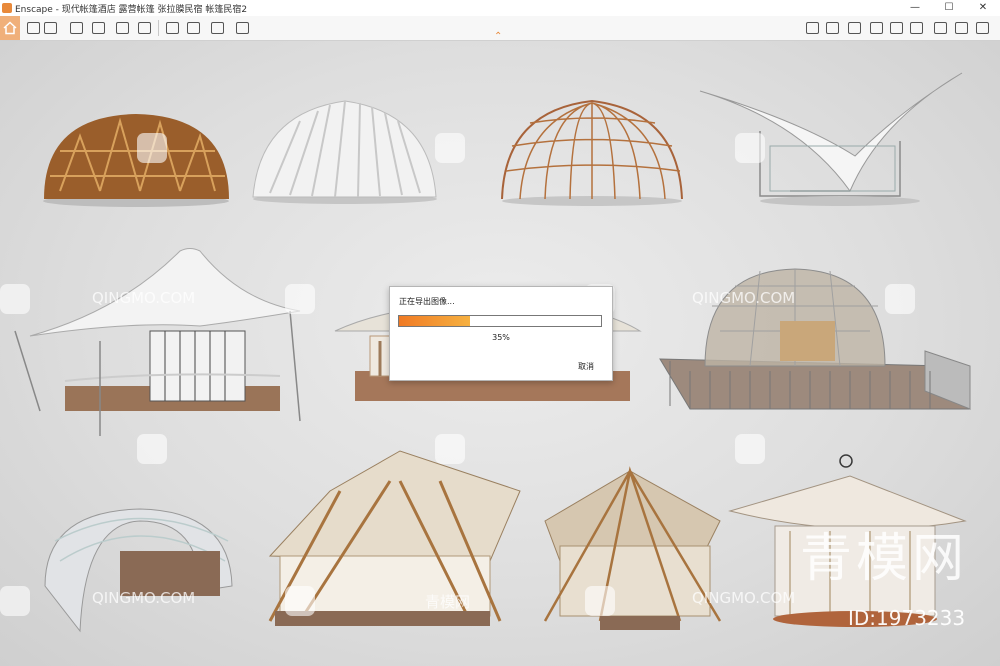 The image size is (1000, 666). I want to click on watermark-cn-text: 青模网, so click(448, 602).